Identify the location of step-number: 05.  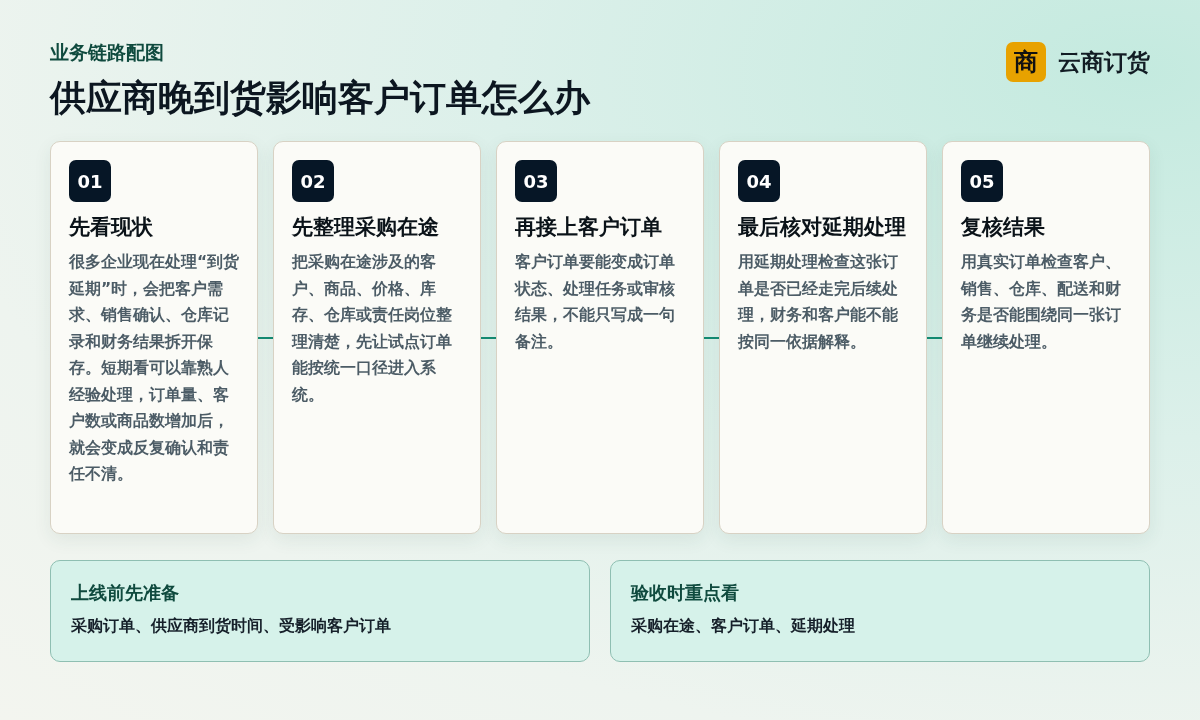
(982, 181).